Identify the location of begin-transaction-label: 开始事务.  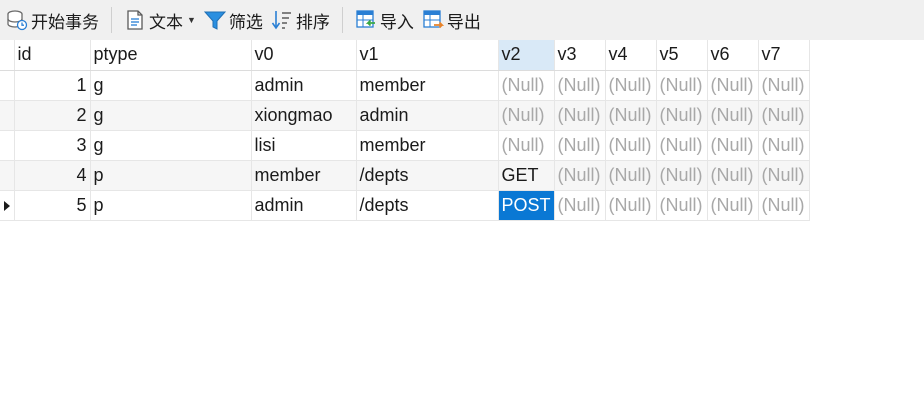
(65, 22).